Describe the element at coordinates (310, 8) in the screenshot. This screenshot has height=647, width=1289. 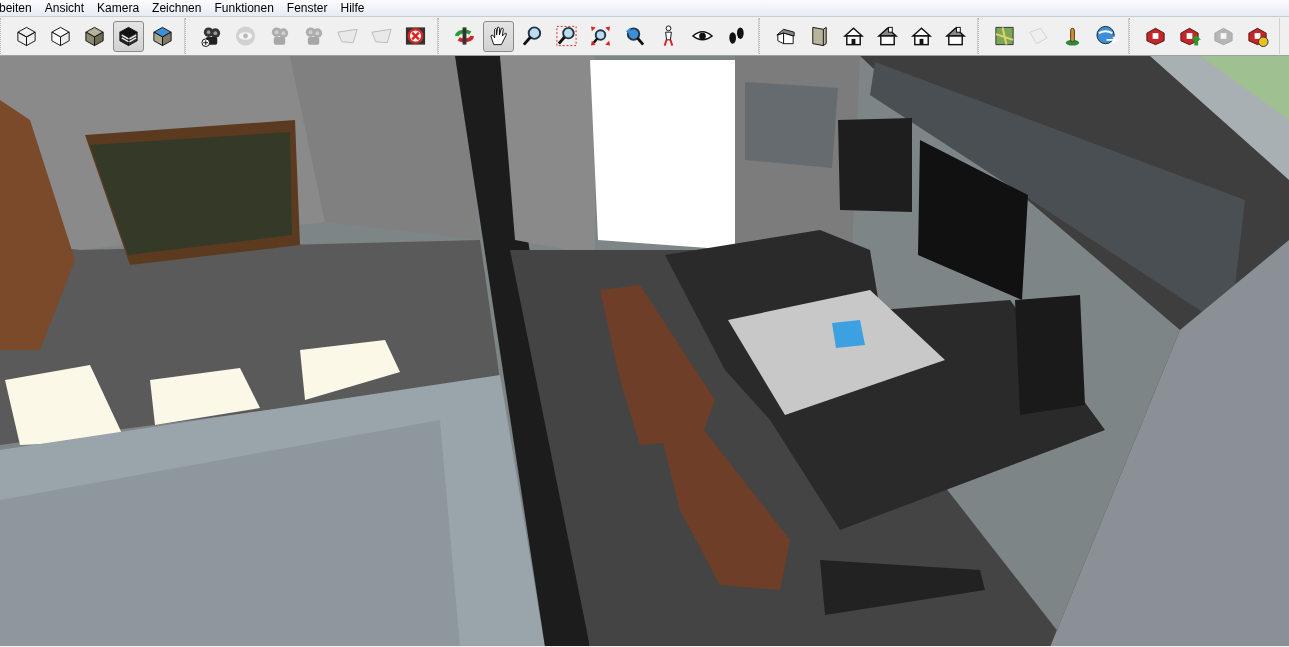
I see `menu-item: Fenster` at that location.